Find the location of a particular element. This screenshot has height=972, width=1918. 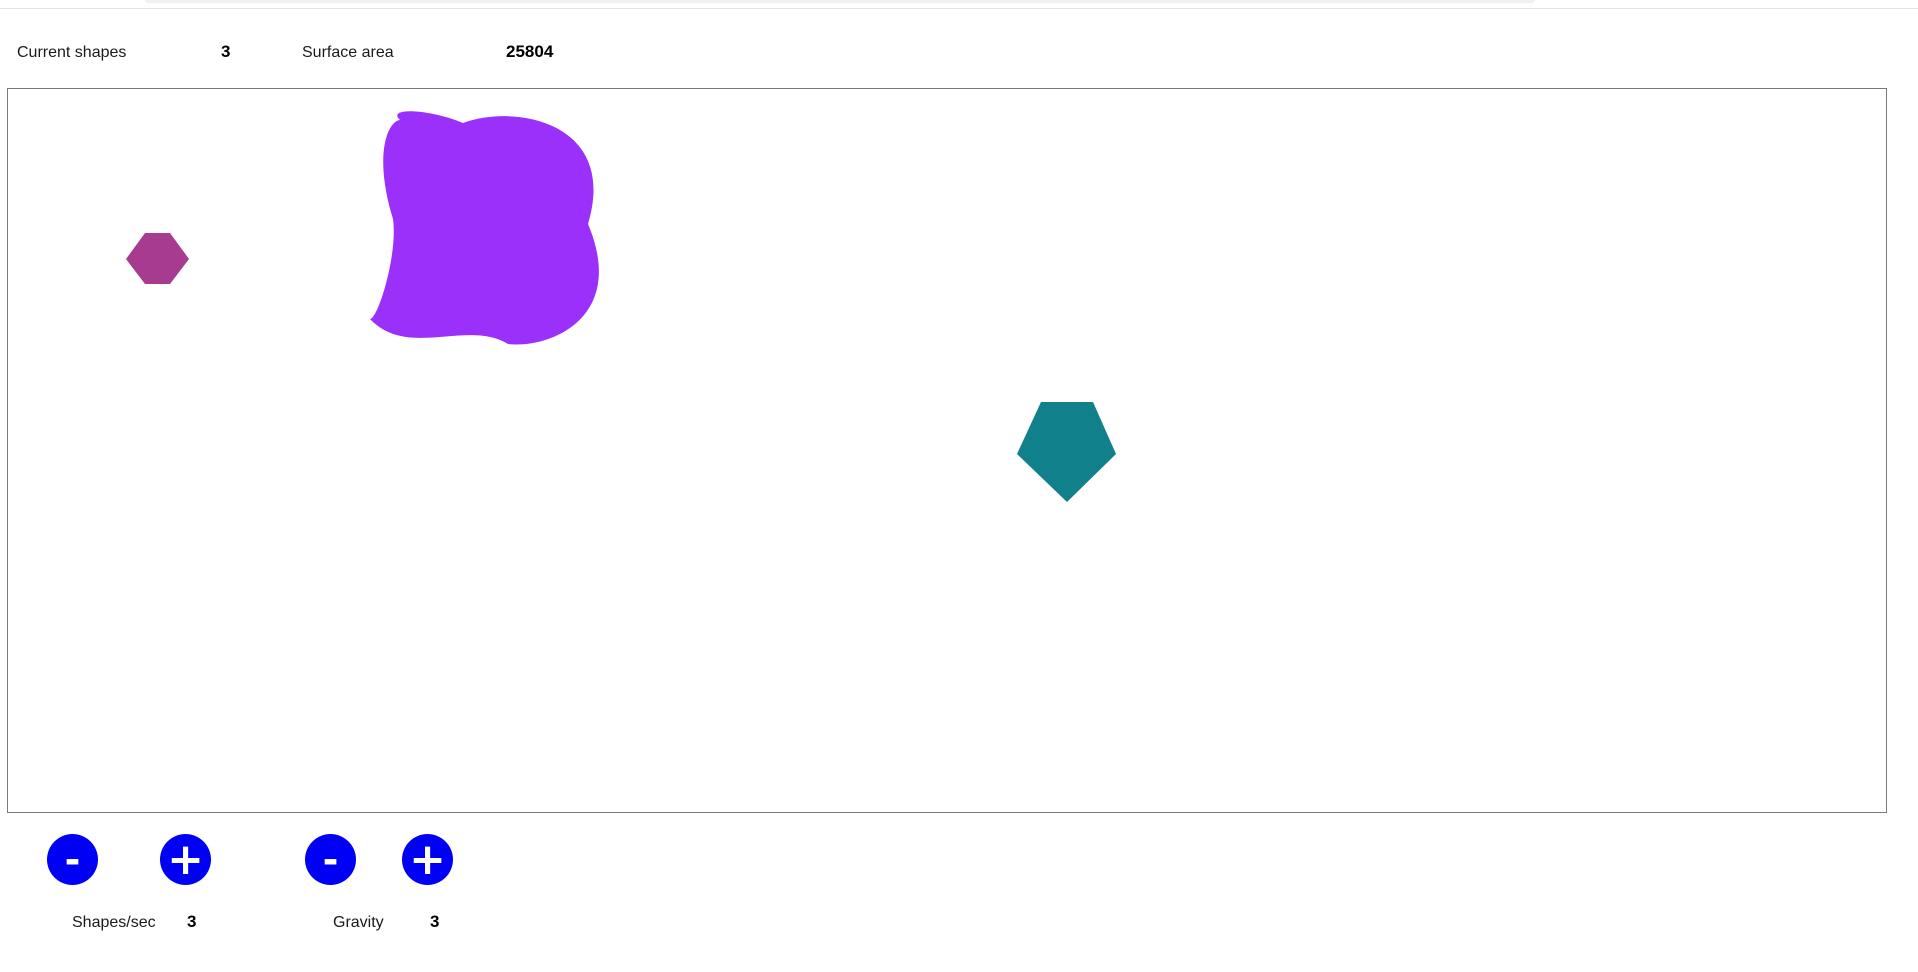

gravity-value: 3 is located at coordinates (435, 921).